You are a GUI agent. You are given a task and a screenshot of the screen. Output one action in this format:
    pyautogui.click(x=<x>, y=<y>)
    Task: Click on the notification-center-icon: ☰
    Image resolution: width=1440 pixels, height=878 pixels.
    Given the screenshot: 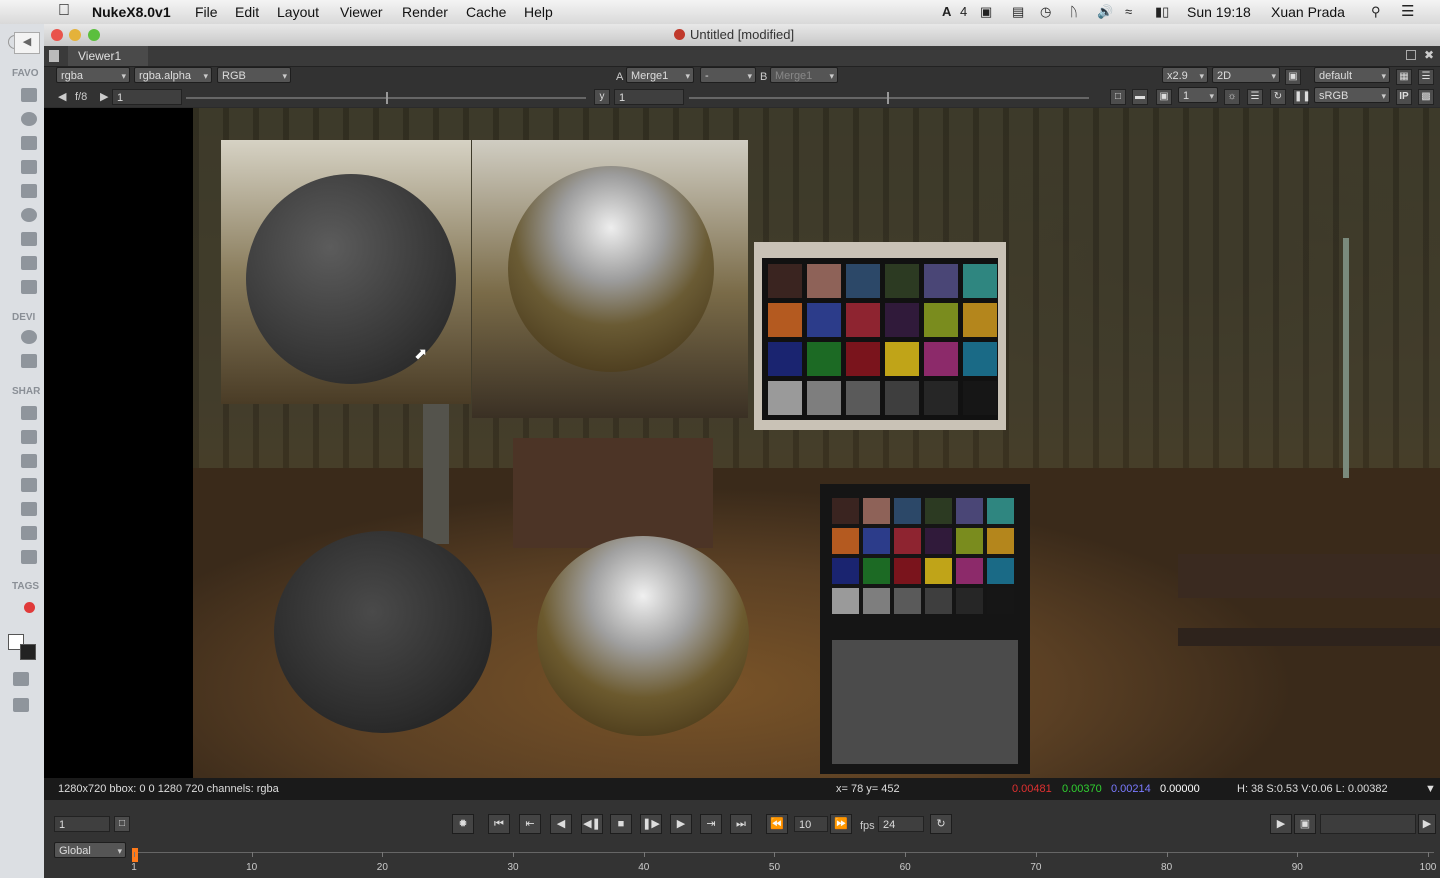 What is the action you would take?
    pyautogui.click(x=1407, y=11)
    